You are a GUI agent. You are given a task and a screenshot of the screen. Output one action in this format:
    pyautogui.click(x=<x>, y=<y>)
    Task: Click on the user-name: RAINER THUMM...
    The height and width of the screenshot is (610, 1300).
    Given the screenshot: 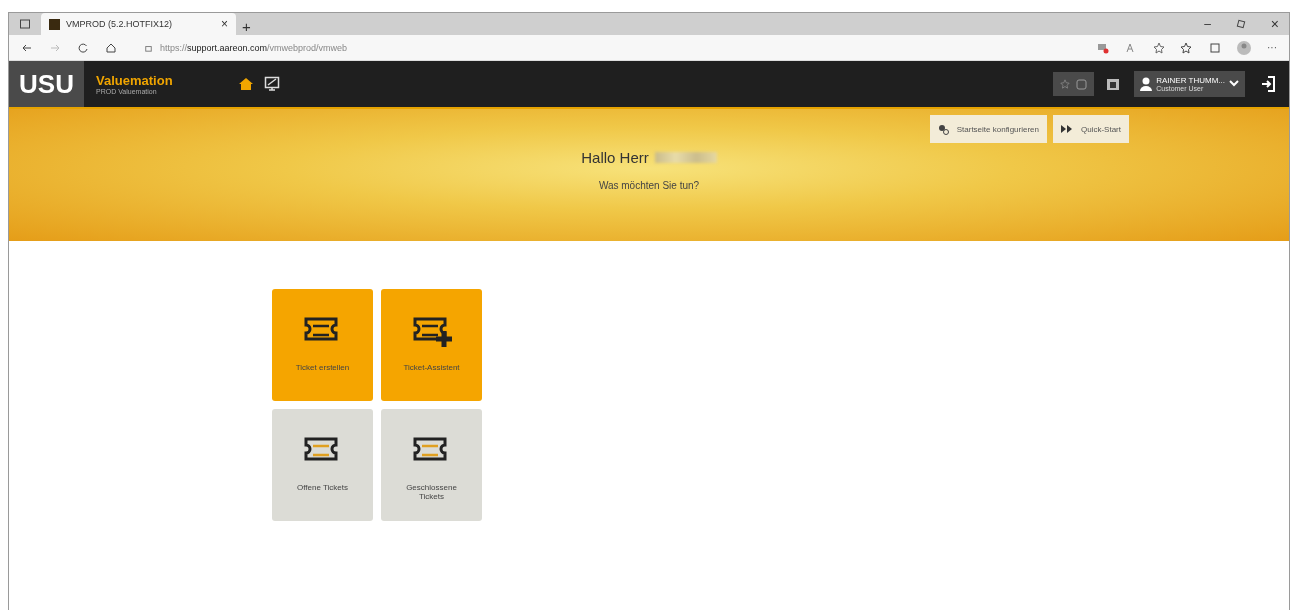 What is the action you would take?
    pyautogui.click(x=1190, y=80)
    